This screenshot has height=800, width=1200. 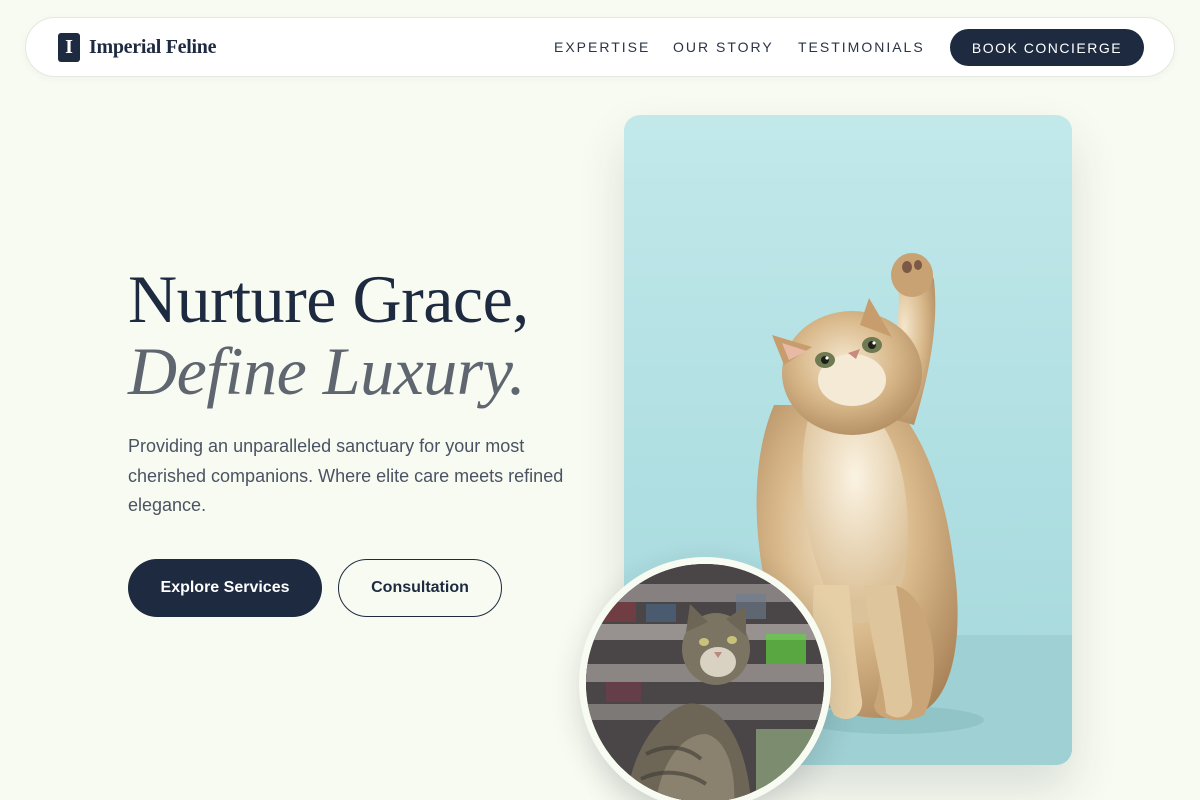 I want to click on secondary-photo-frame, so click(x=705, y=678).